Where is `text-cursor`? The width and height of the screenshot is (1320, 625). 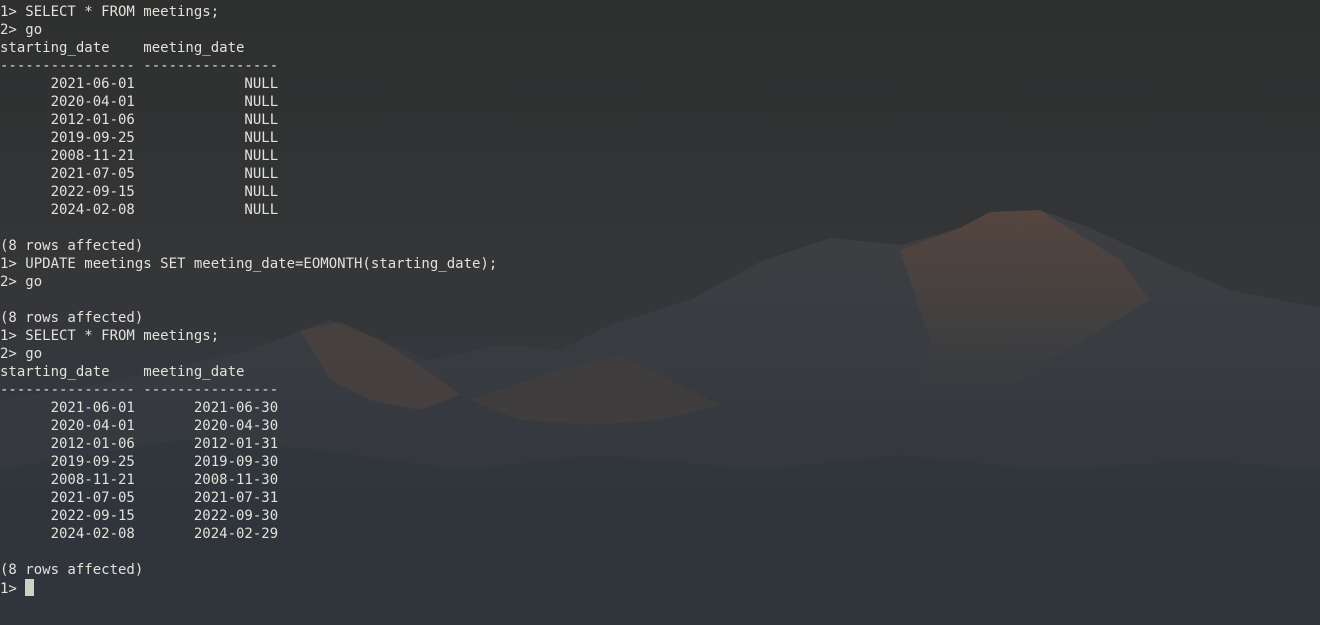
text-cursor is located at coordinates (30, 587).